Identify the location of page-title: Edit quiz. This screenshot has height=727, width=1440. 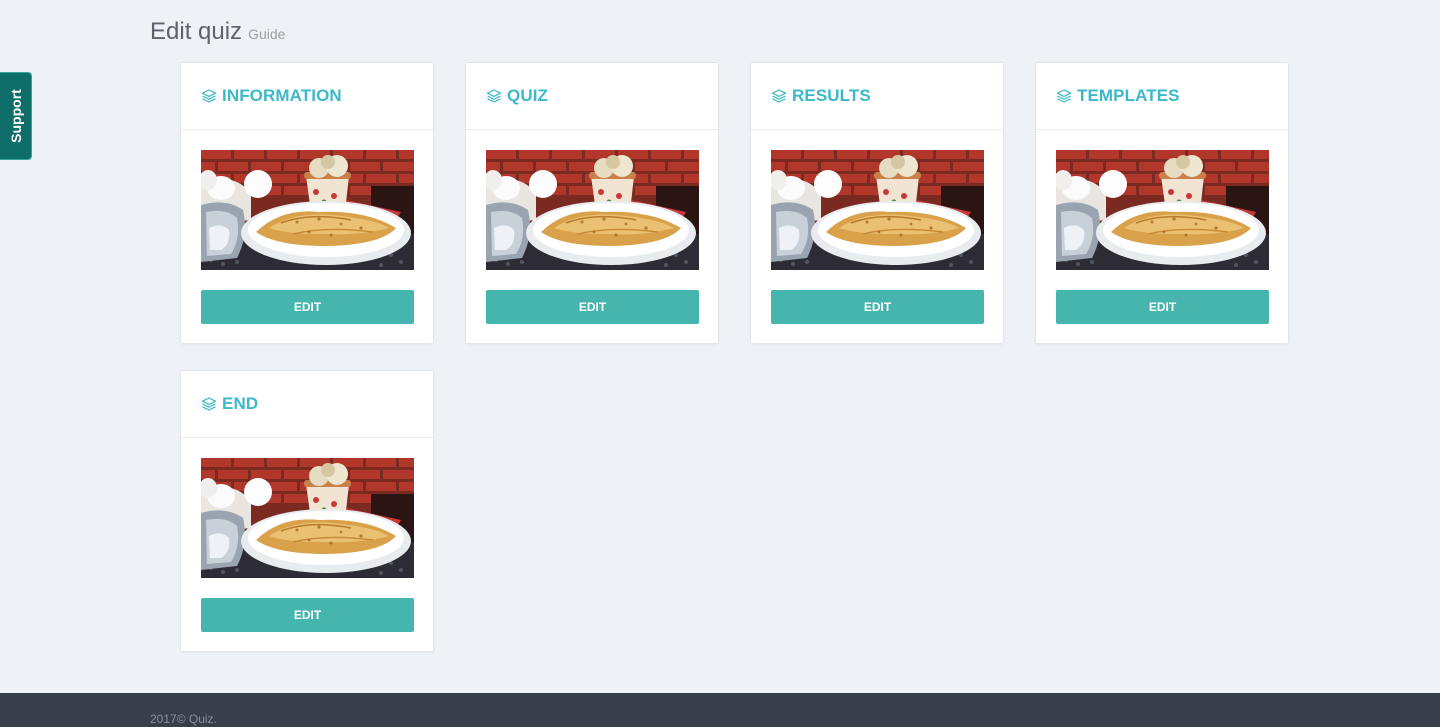
(196, 31).